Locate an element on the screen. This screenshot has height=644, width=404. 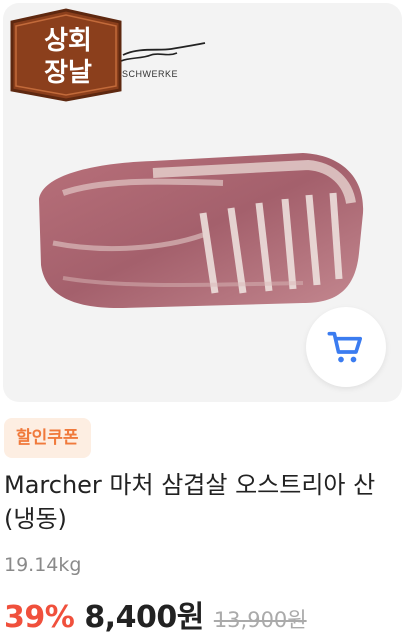
add-to-cart-button is located at coordinates (346, 347).